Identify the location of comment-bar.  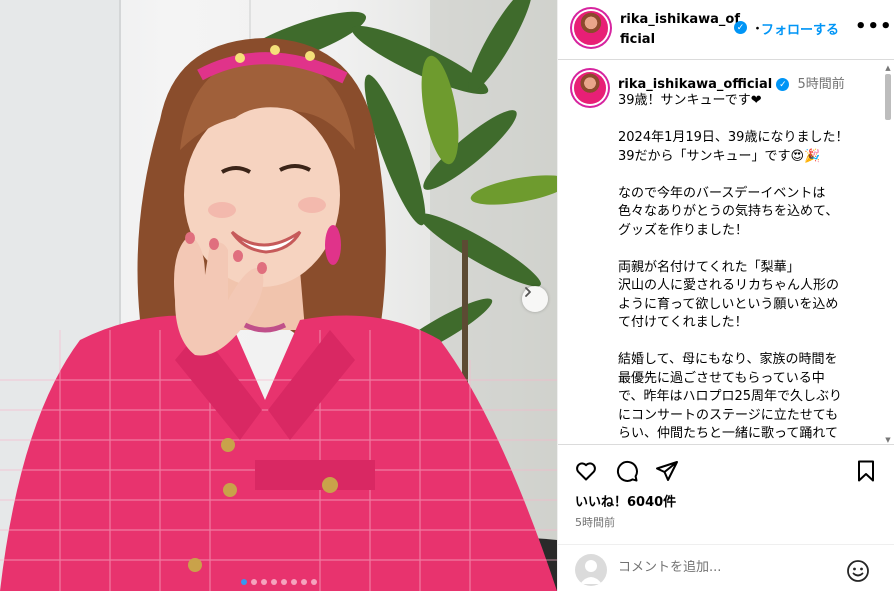
(726, 567).